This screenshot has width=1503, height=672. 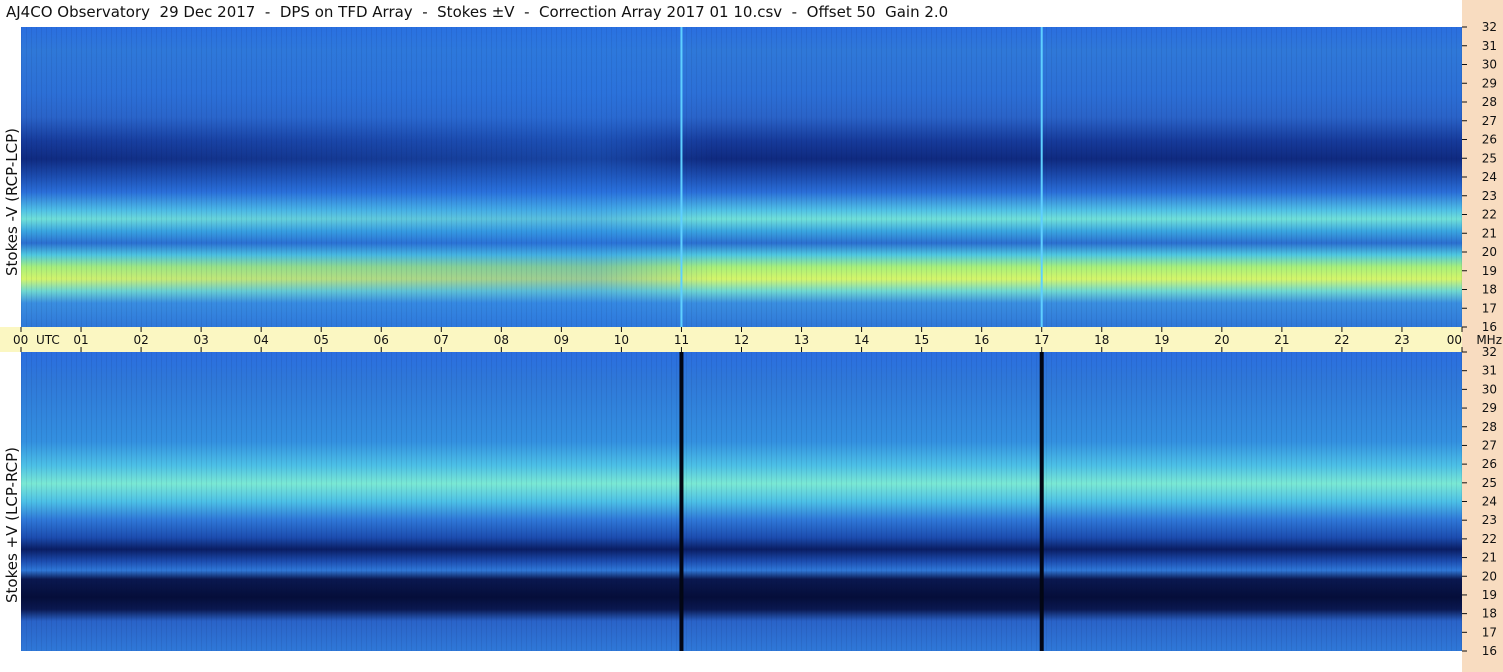 What do you see at coordinates (1489, 215) in the screenshot?
I see `y-tick-label-top: 22` at bounding box center [1489, 215].